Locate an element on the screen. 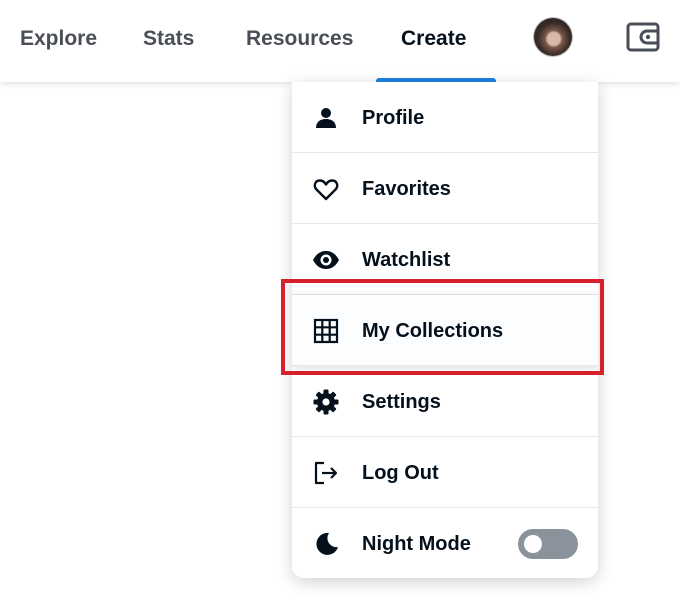 Image resolution: width=680 pixels, height=607 pixels. nav-create: Create is located at coordinates (433, 39).